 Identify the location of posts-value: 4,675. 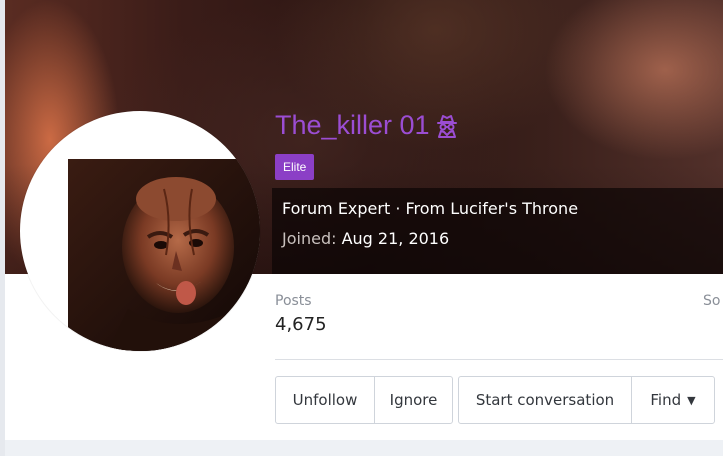
(301, 324).